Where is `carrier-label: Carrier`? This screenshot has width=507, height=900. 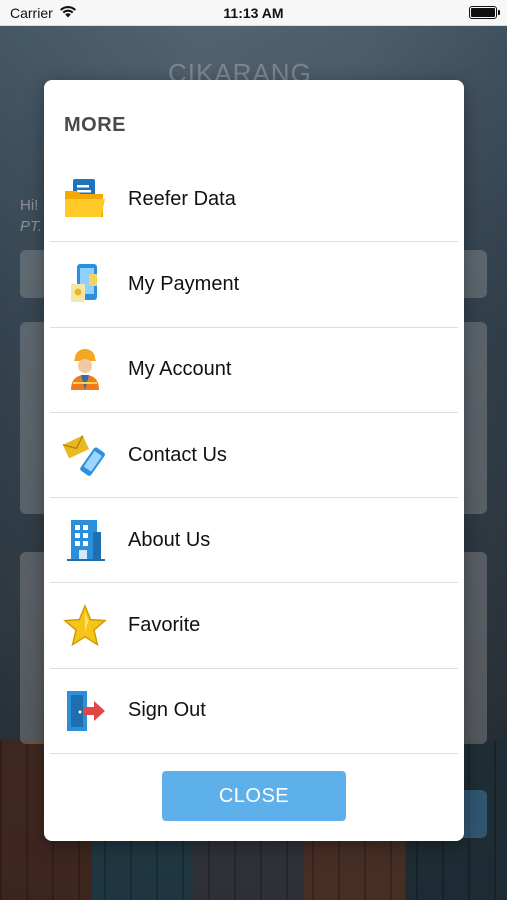 carrier-label: Carrier is located at coordinates (31, 12).